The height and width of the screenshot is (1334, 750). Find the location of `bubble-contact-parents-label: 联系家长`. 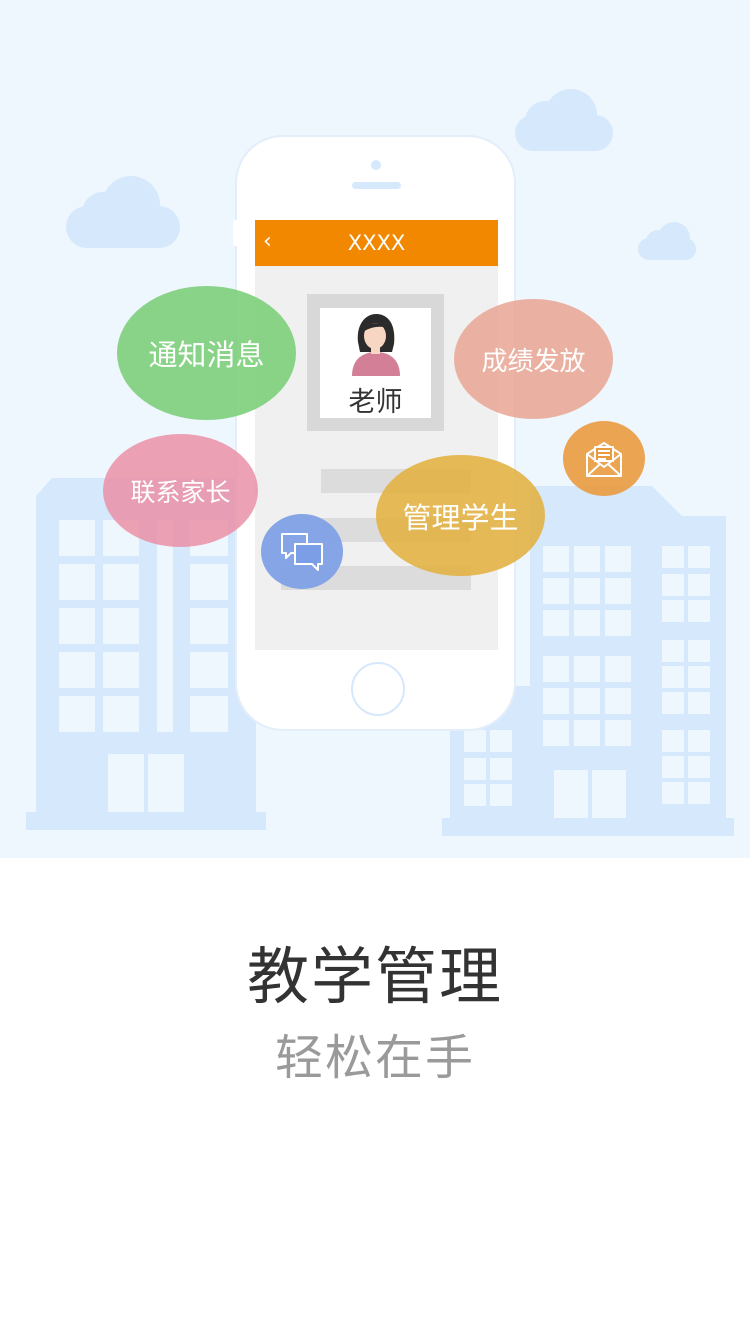

bubble-contact-parents-label: 联系家长 is located at coordinates (180, 492).